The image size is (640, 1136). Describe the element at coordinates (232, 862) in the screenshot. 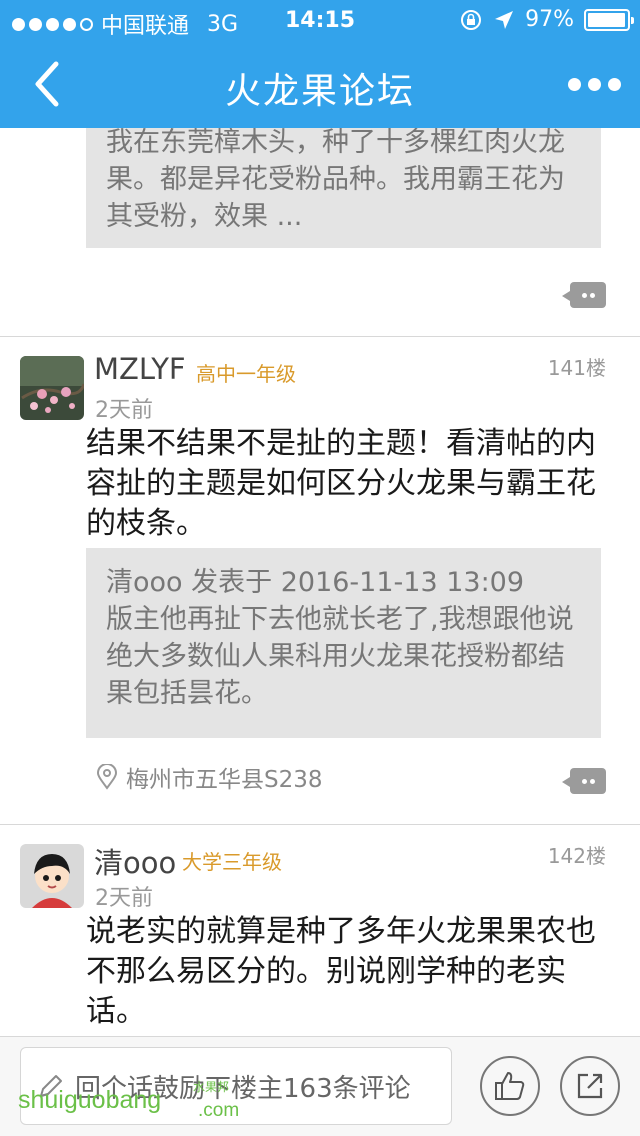

I see `user-level: 大学三年级` at that location.